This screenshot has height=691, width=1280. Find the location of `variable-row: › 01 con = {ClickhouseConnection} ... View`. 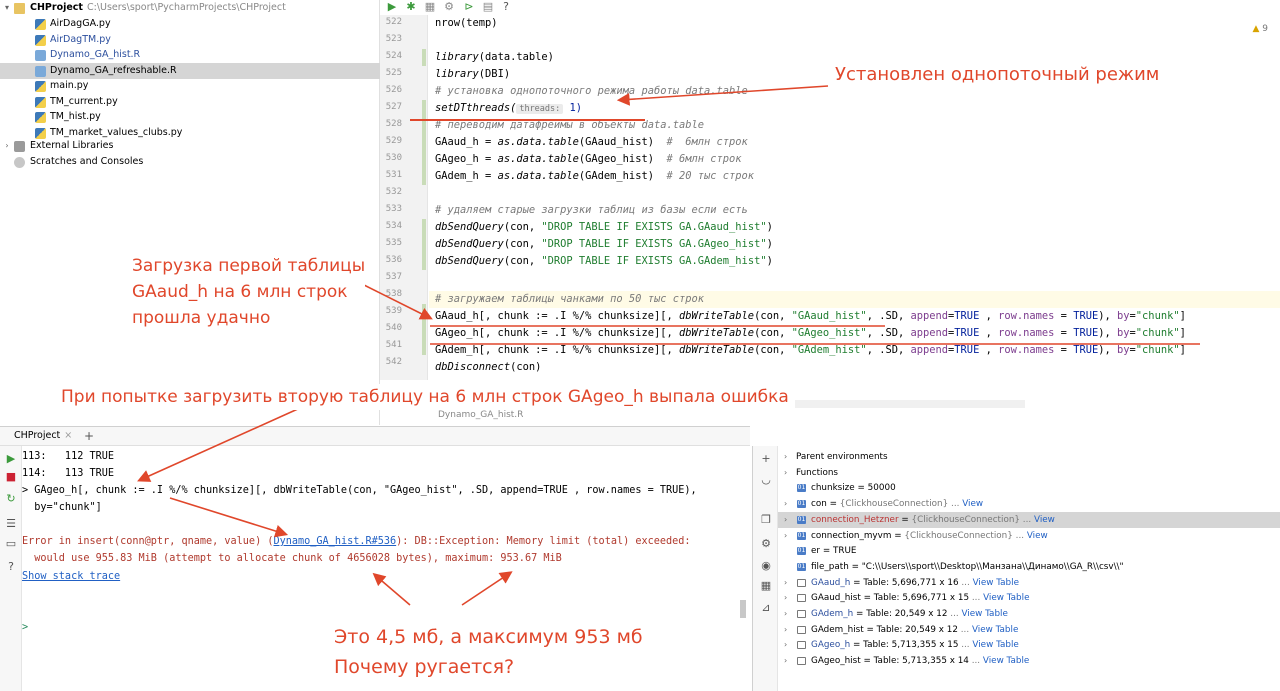

variable-row: › 01 con = {ClickhouseConnection} ... View is located at coordinates (1029, 504).